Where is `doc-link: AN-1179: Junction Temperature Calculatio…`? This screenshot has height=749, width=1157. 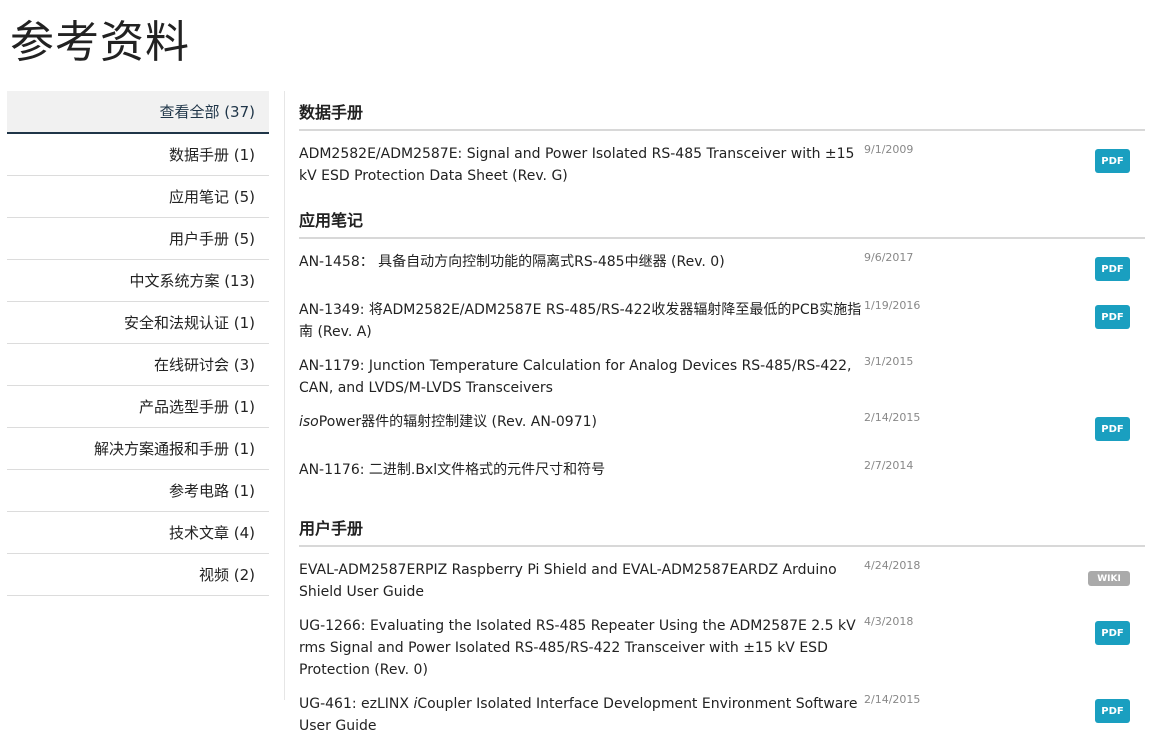 doc-link: AN-1179: Junction Temperature Calculatio… is located at coordinates (581, 377).